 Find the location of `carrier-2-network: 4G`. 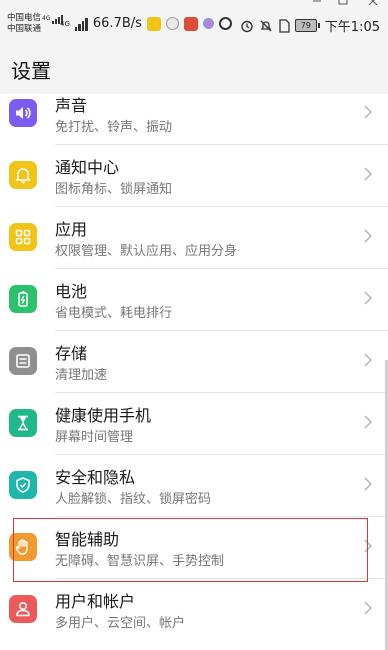

carrier-2-network: 4G is located at coordinates (65, 23).